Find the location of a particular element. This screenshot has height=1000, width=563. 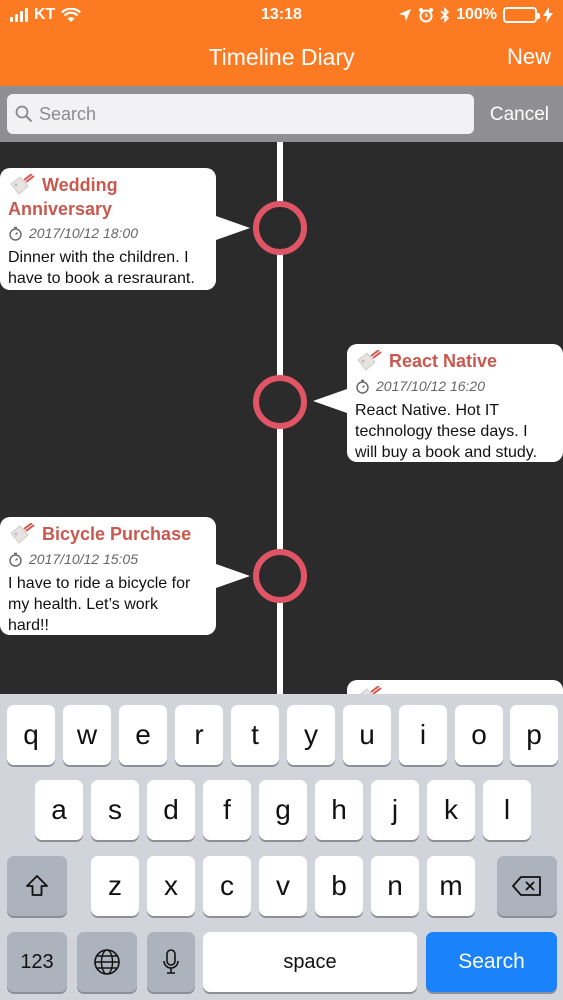

battery-icon is located at coordinates (521, 15).